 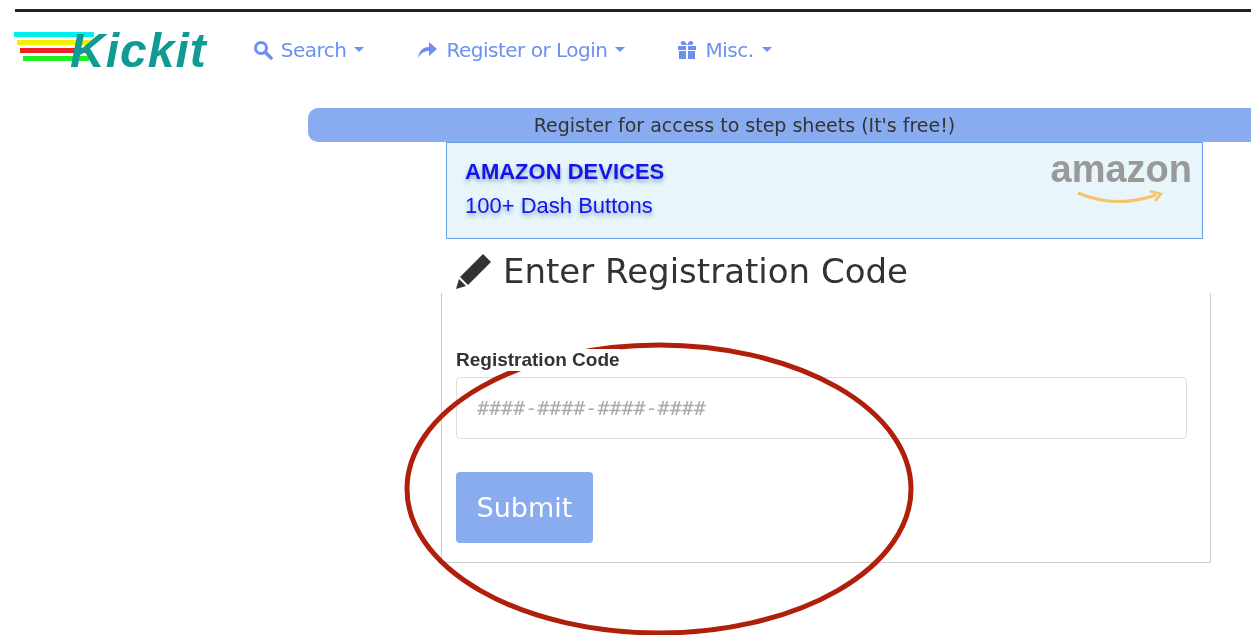 What do you see at coordinates (724, 50) in the screenshot?
I see `nav-menu: Misc.` at bounding box center [724, 50].